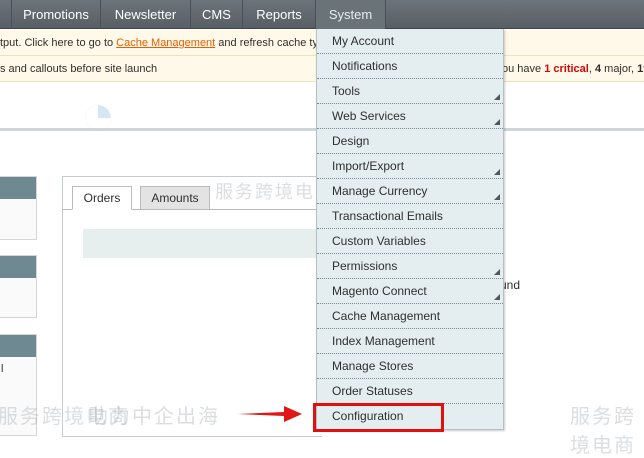 This screenshot has width=644, height=458. I want to click on configuration-highlight-box, so click(378, 417).